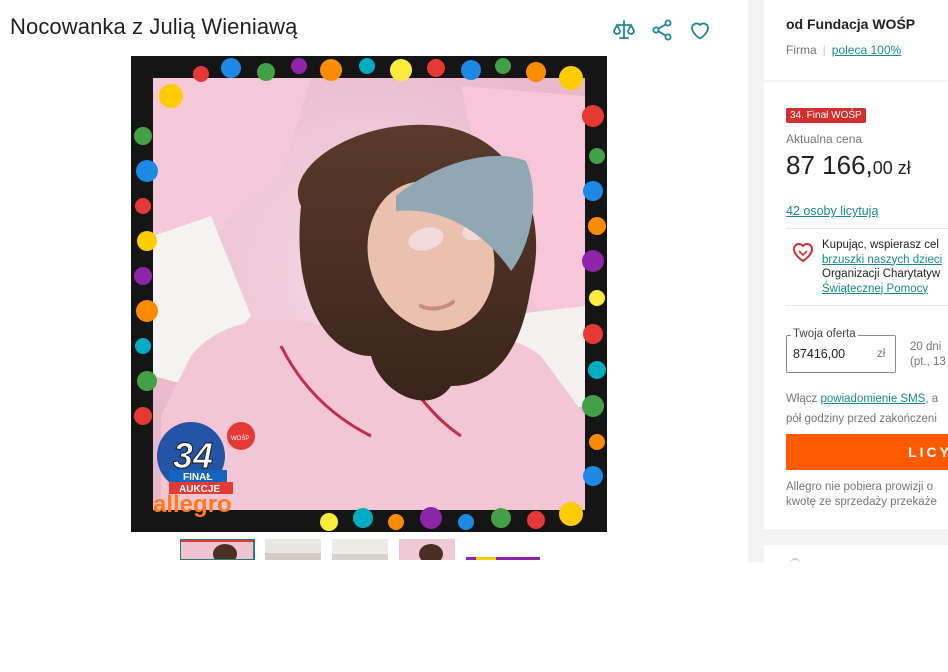 This screenshot has height=672, width=948. Describe the element at coordinates (154, 26) in the screenshot. I see `page-title: Nocowanka z Julią Wieniawą` at that location.